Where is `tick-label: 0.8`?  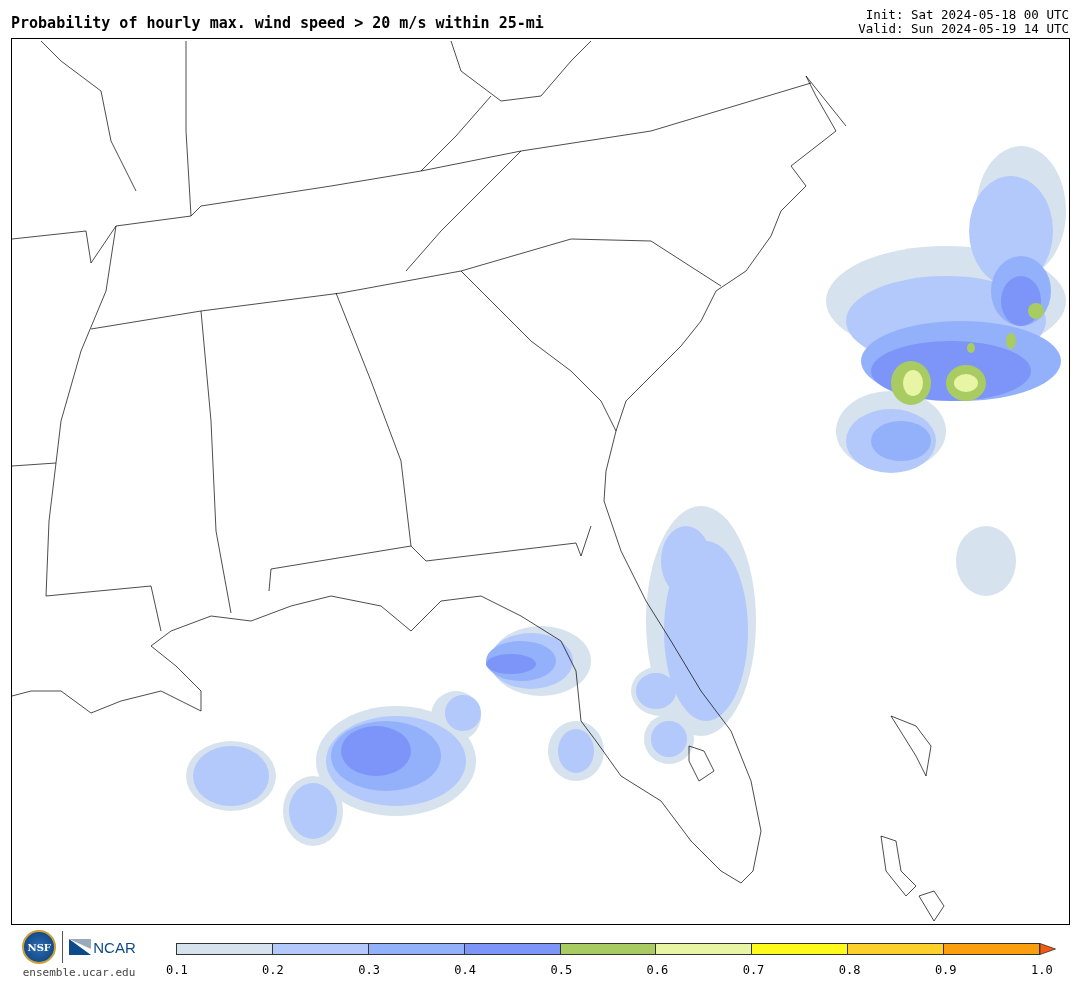
tick-label: 0.8 is located at coordinates (848, 970).